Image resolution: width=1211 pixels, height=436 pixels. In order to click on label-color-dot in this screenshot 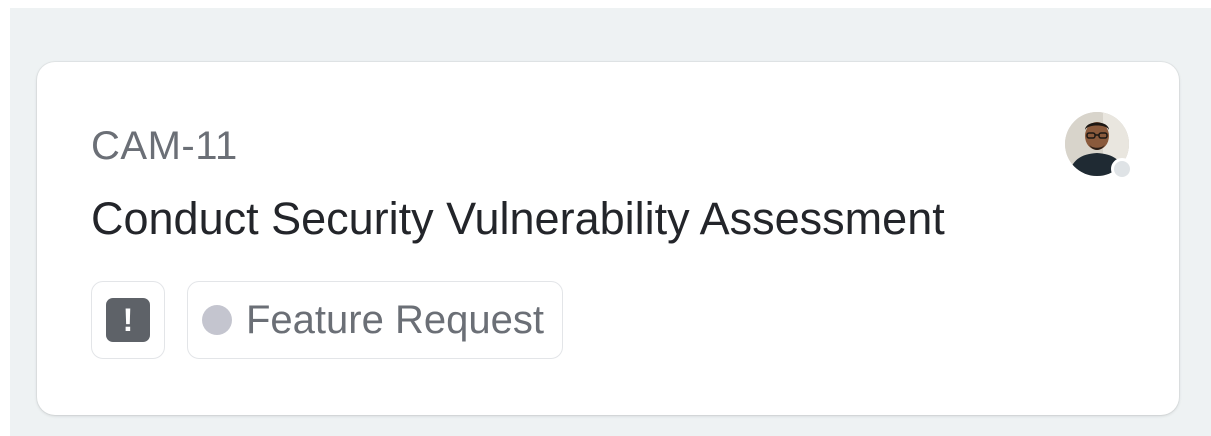, I will do `click(217, 320)`.